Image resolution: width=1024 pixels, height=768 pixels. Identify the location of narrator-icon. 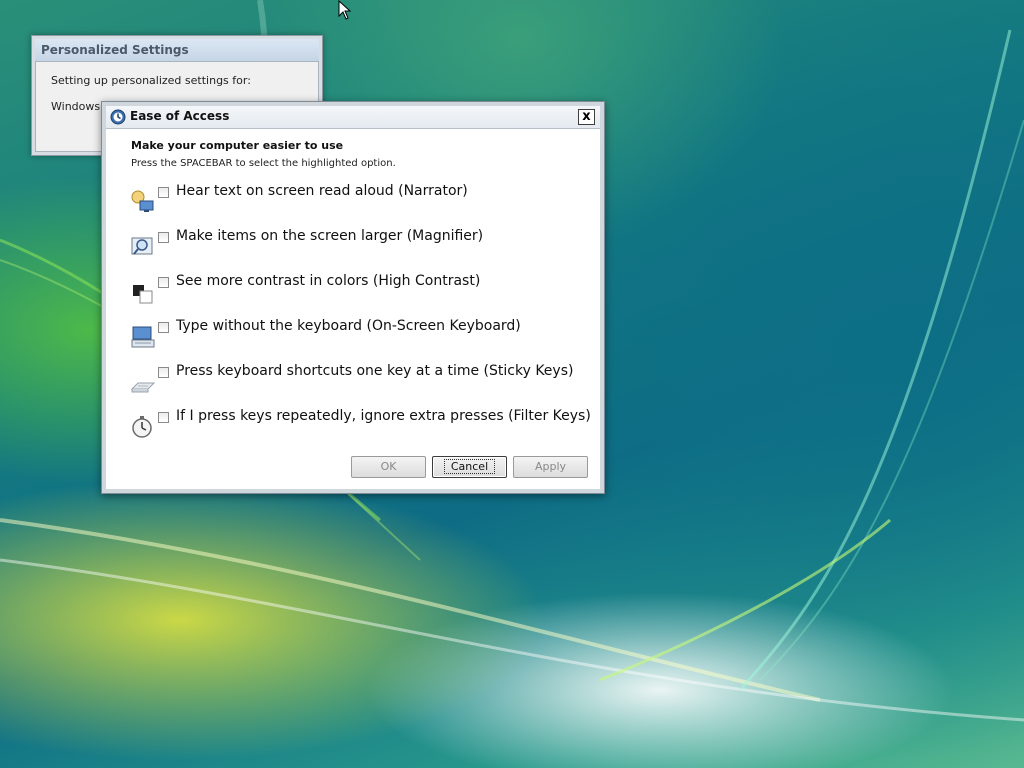
(142, 201).